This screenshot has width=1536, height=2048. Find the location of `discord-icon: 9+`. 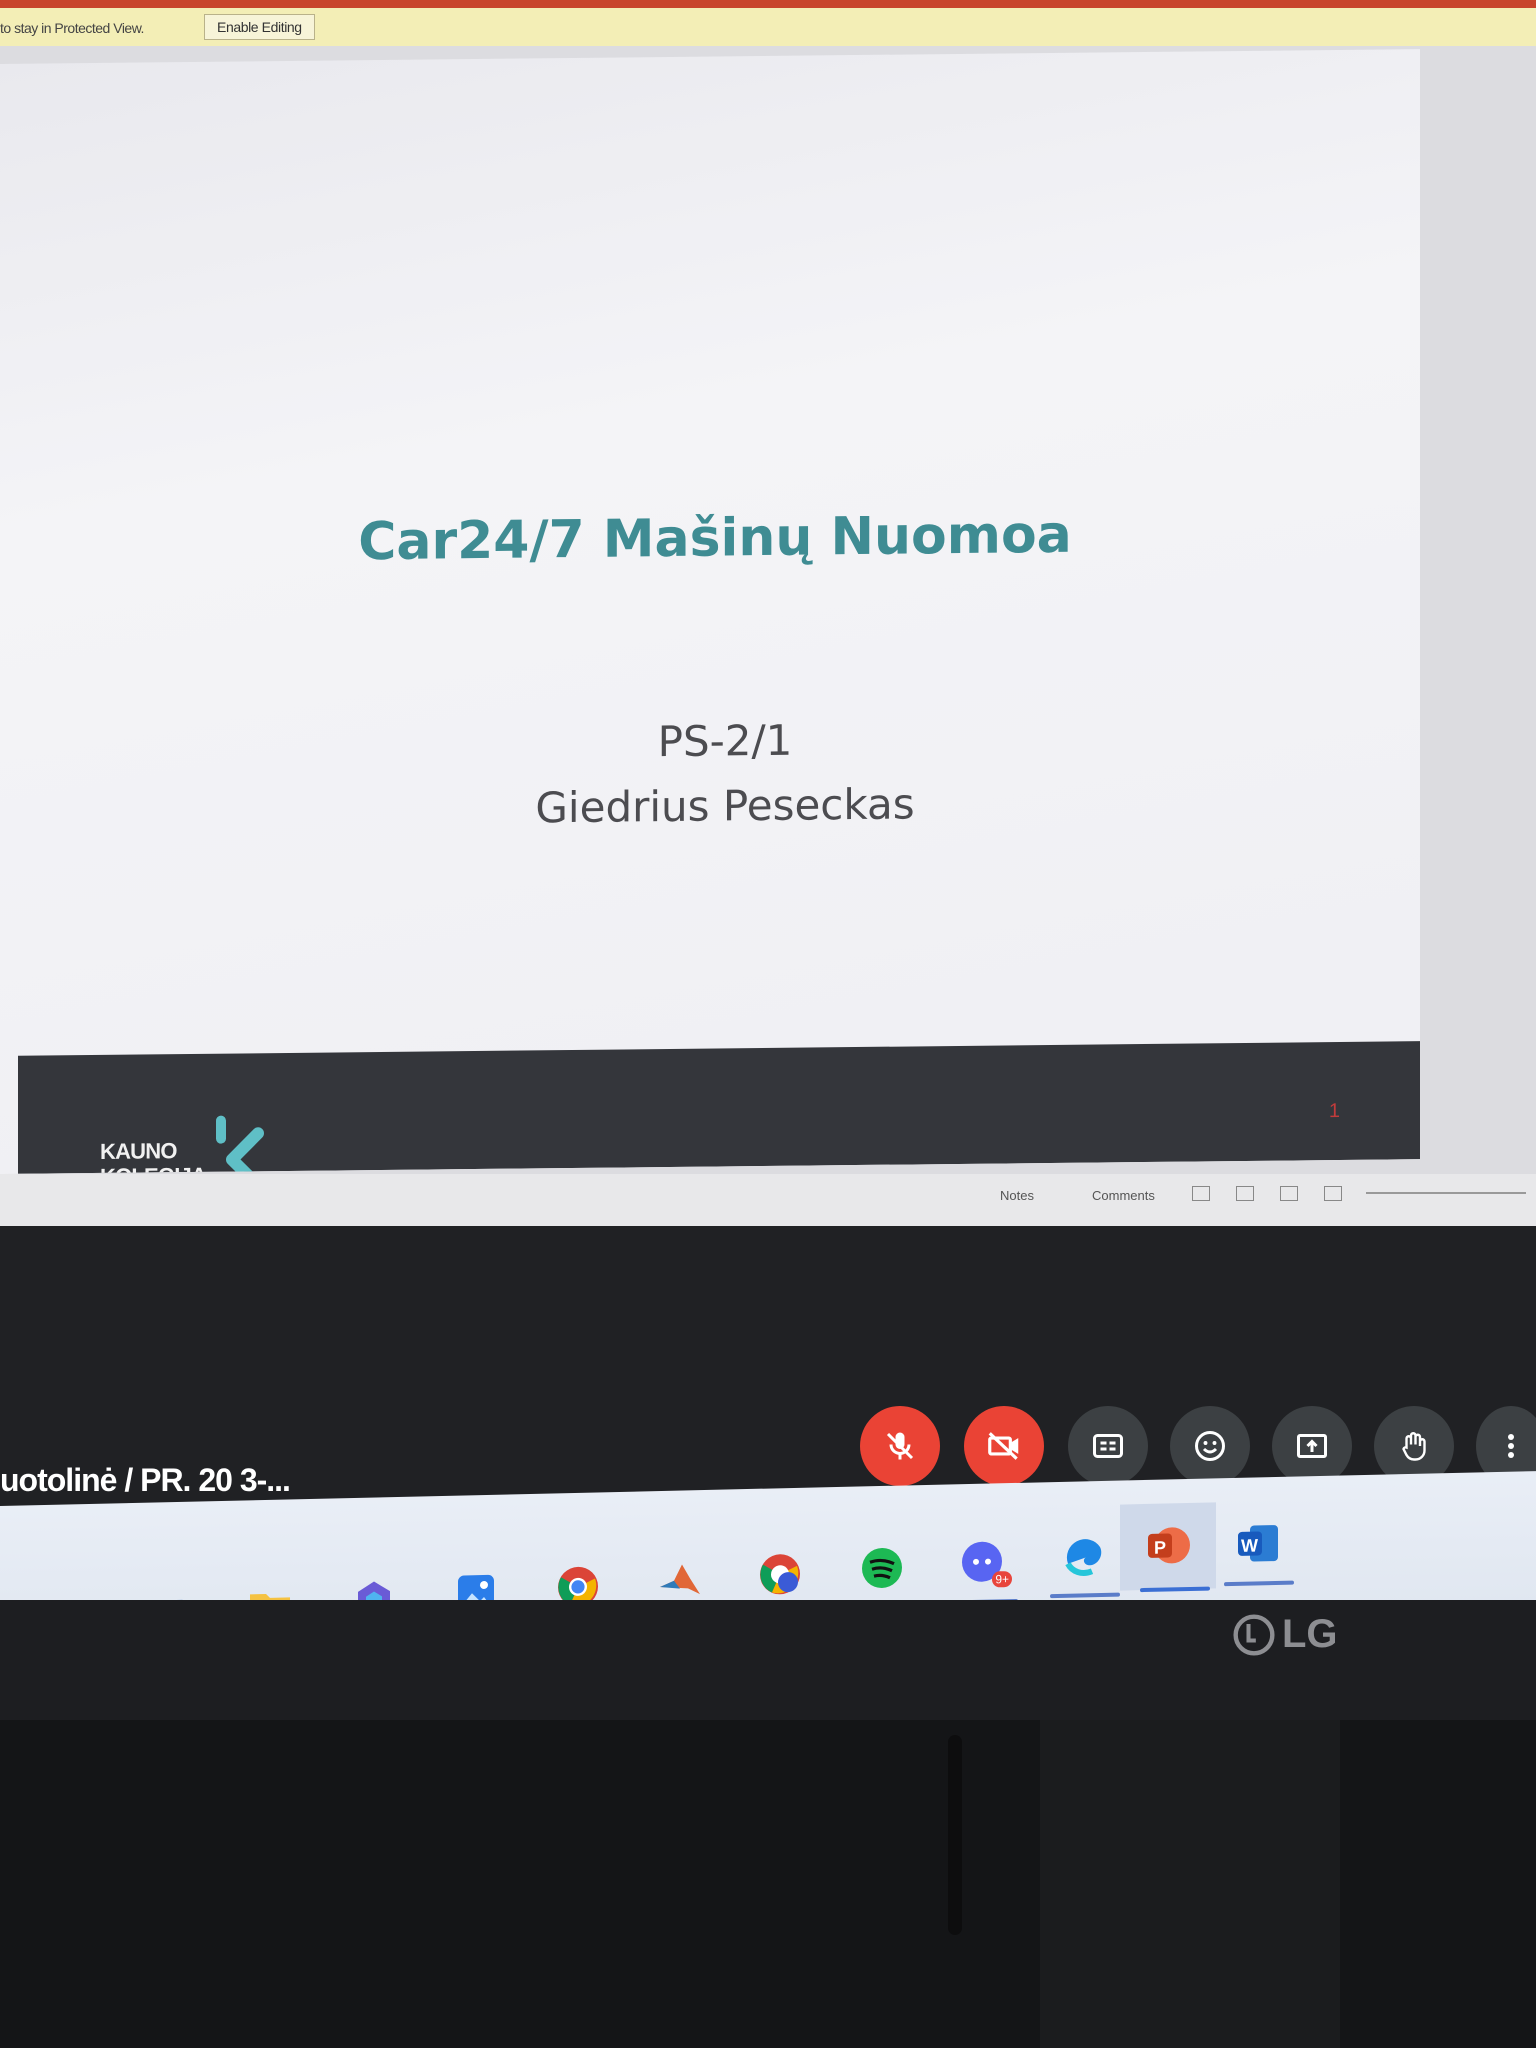

discord-icon: 9+ is located at coordinates (985, 1562).